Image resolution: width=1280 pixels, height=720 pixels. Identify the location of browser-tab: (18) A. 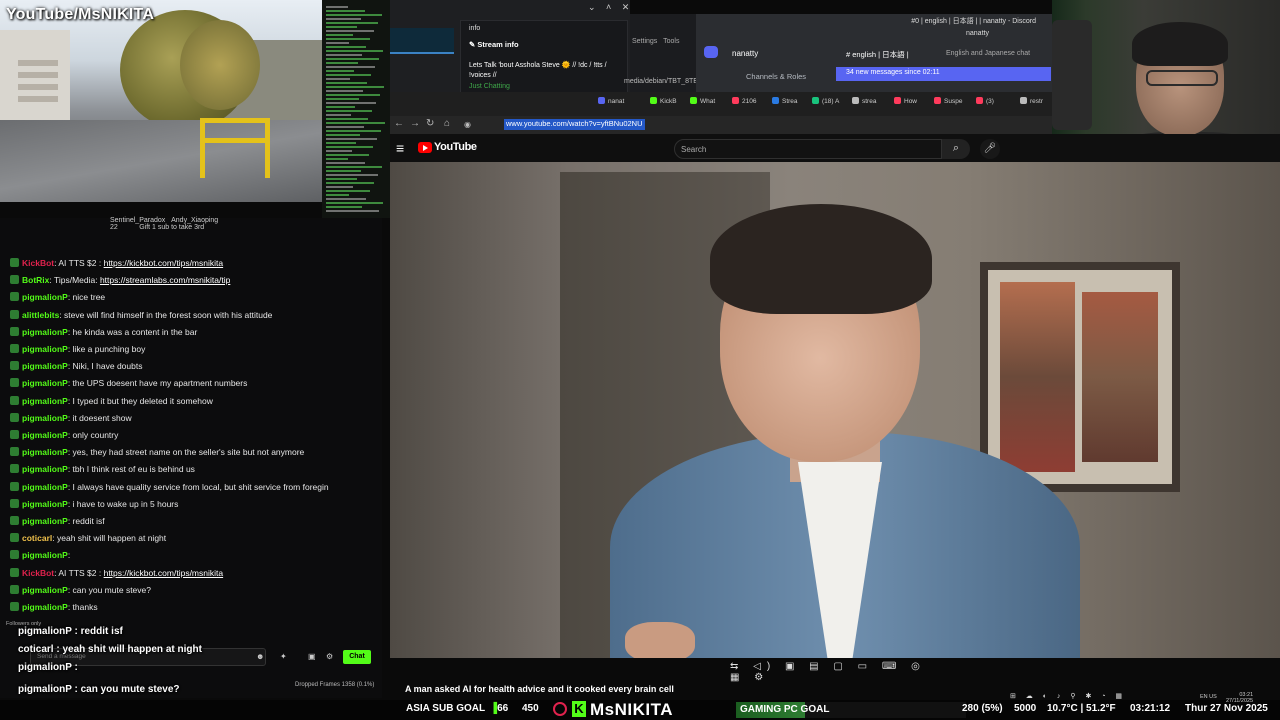
(825, 101).